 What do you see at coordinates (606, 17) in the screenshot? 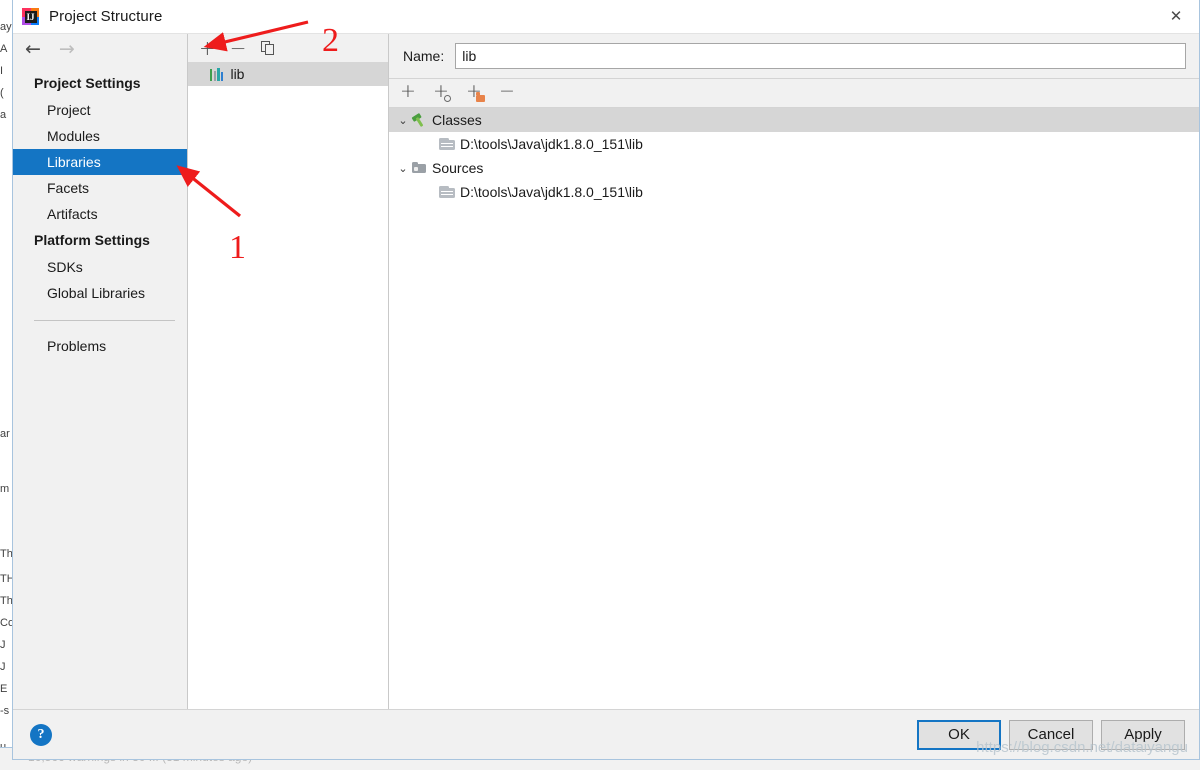
I see `dialog-title-bar: IJ Project Structure ✕` at bounding box center [606, 17].